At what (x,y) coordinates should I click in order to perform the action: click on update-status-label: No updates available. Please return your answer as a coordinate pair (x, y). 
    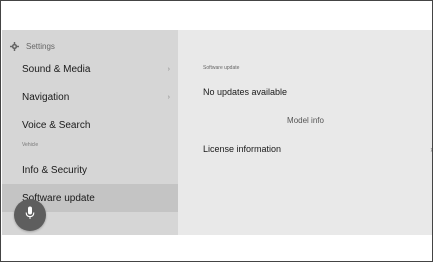
    Looking at the image, I should click on (245, 92).